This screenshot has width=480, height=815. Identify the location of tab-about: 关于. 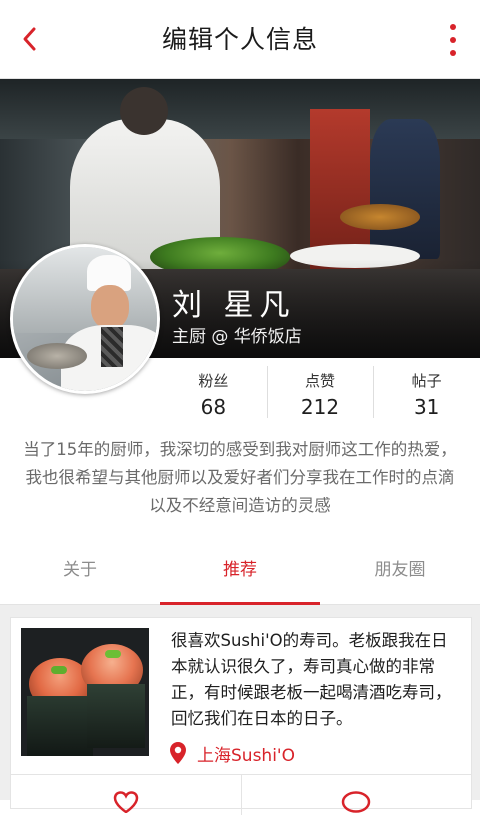
(80, 572).